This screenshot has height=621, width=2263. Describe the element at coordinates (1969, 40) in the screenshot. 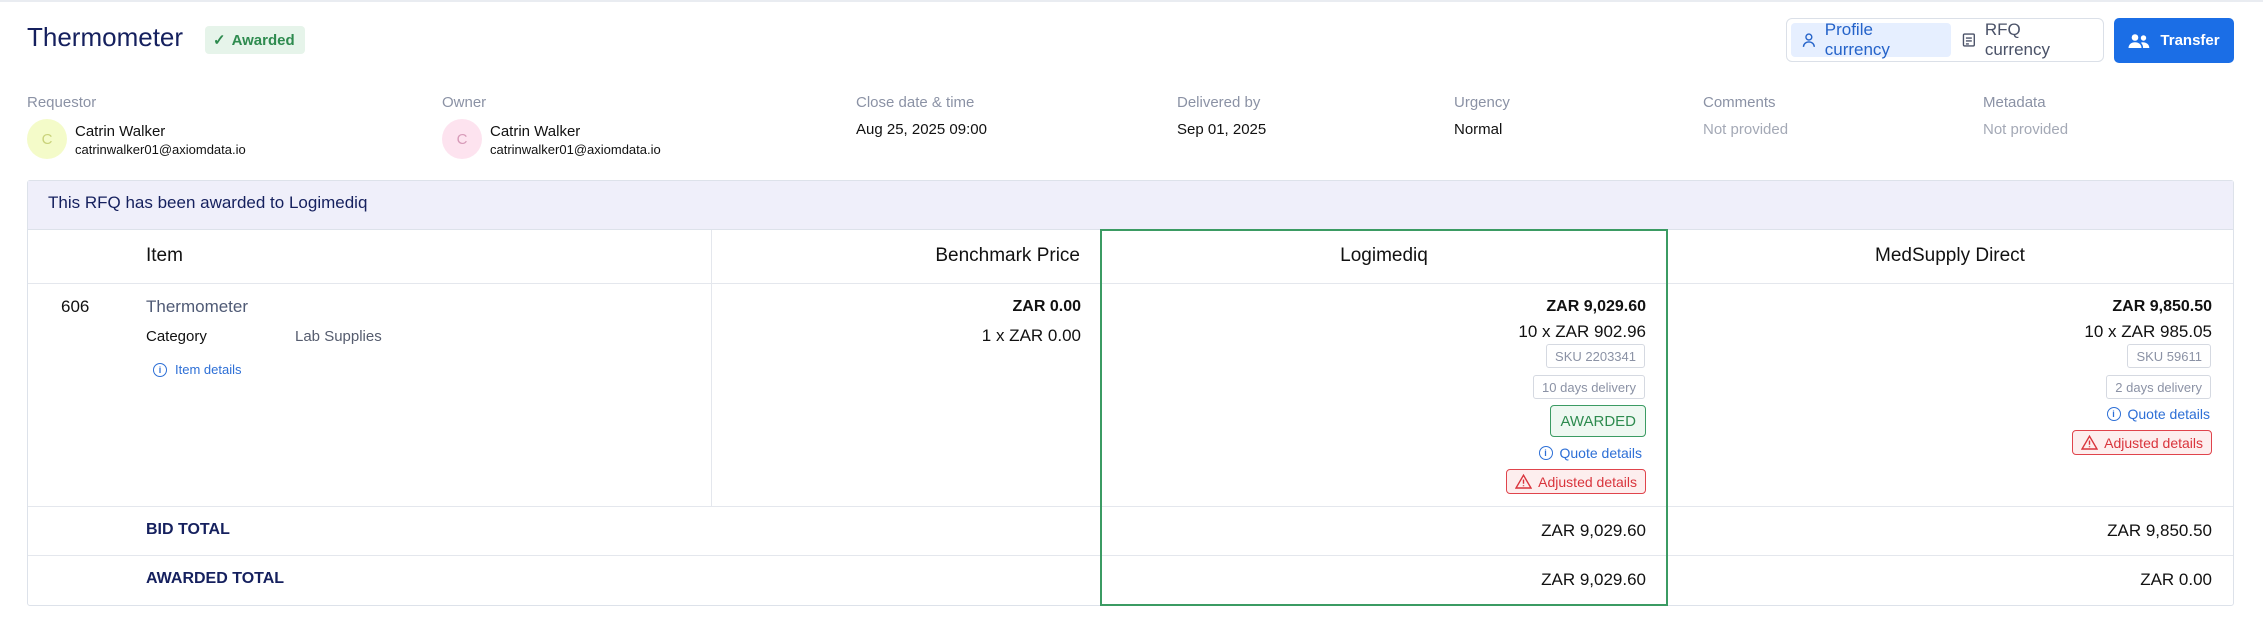

I see `document-icon` at that location.